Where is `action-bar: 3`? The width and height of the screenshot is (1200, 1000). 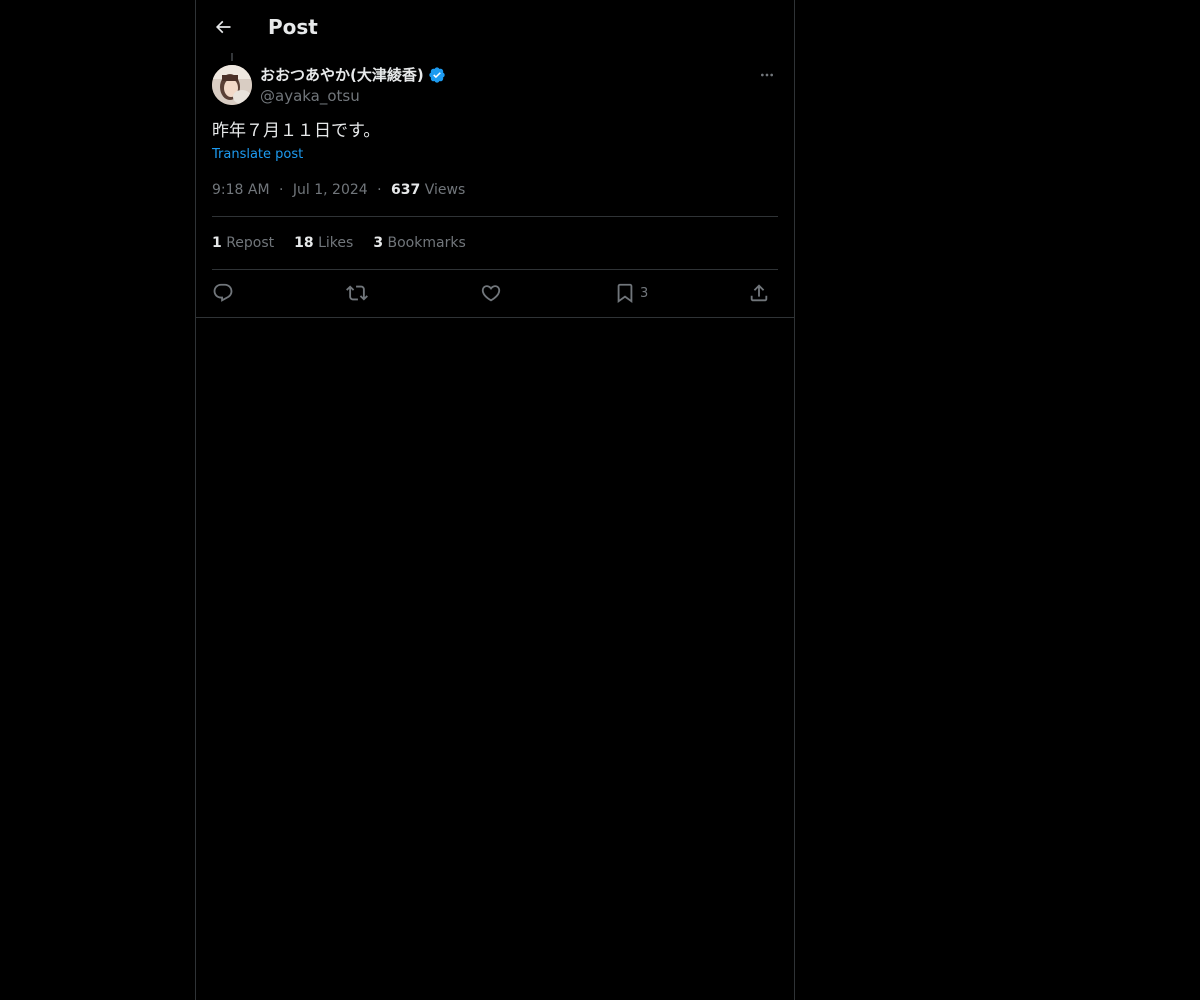
action-bar: 3 is located at coordinates (495, 293).